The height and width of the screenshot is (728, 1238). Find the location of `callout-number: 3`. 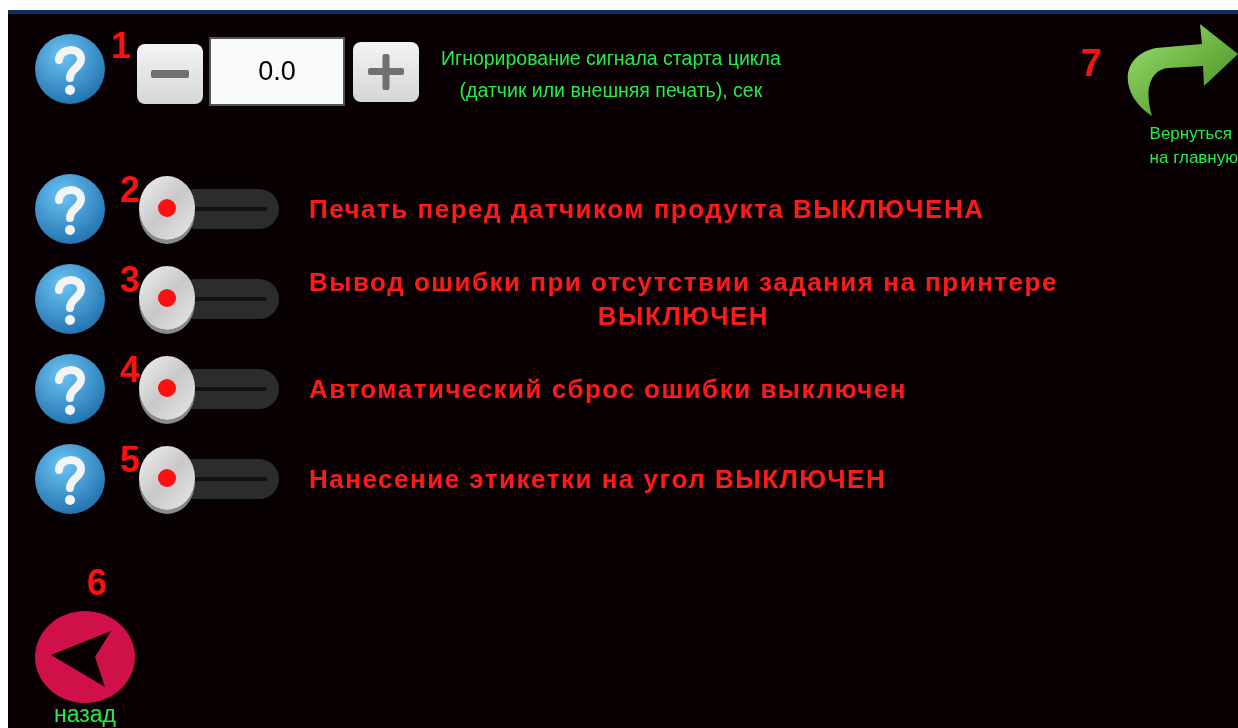

callout-number: 3 is located at coordinates (130, 280).